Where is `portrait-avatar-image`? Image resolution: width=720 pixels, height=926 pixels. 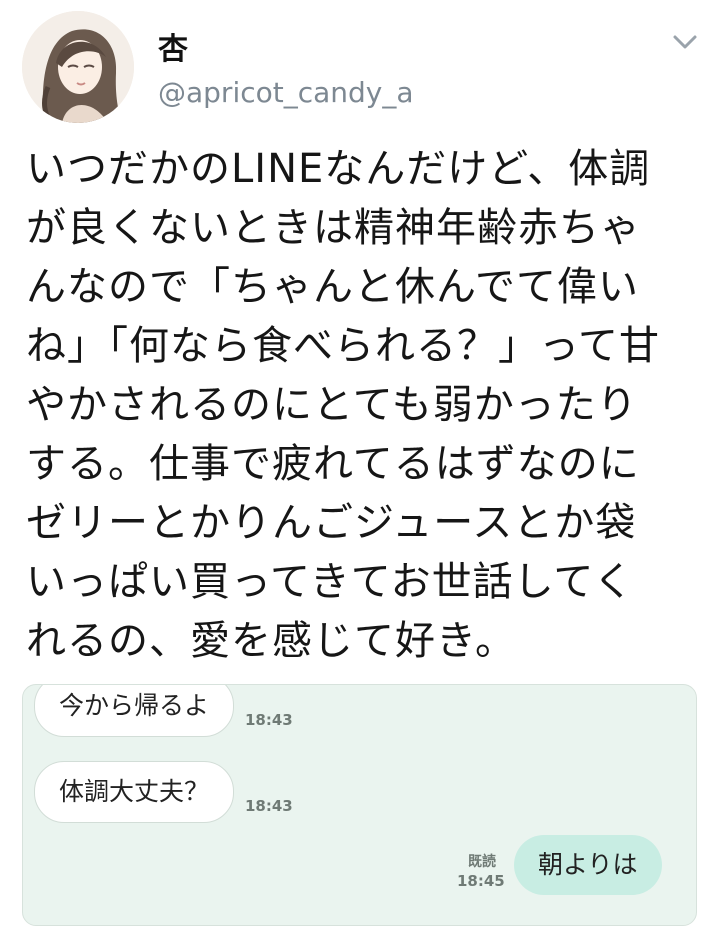
portrait-avatar-image is located at coordinates (78, 67).